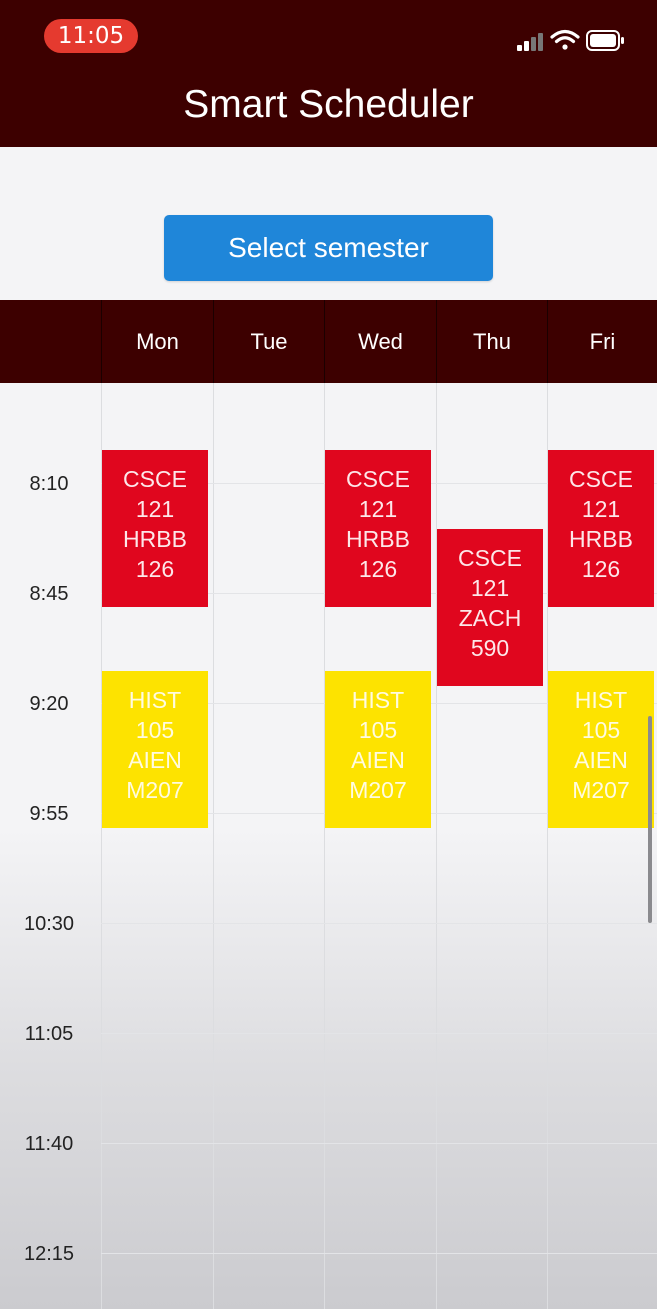 This screenshot has height=1309, width=657. Describe the element at coordinates (49, 924) in the screenshot. I see `time-label: 10:30` at that location.